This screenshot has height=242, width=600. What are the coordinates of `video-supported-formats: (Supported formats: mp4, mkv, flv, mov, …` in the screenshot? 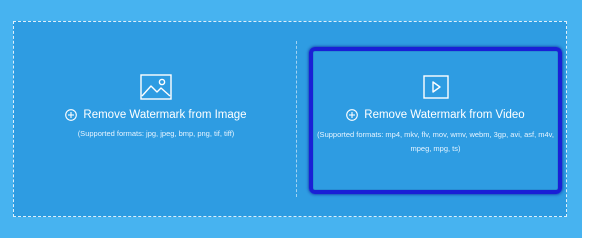 It's located at (435, 141).